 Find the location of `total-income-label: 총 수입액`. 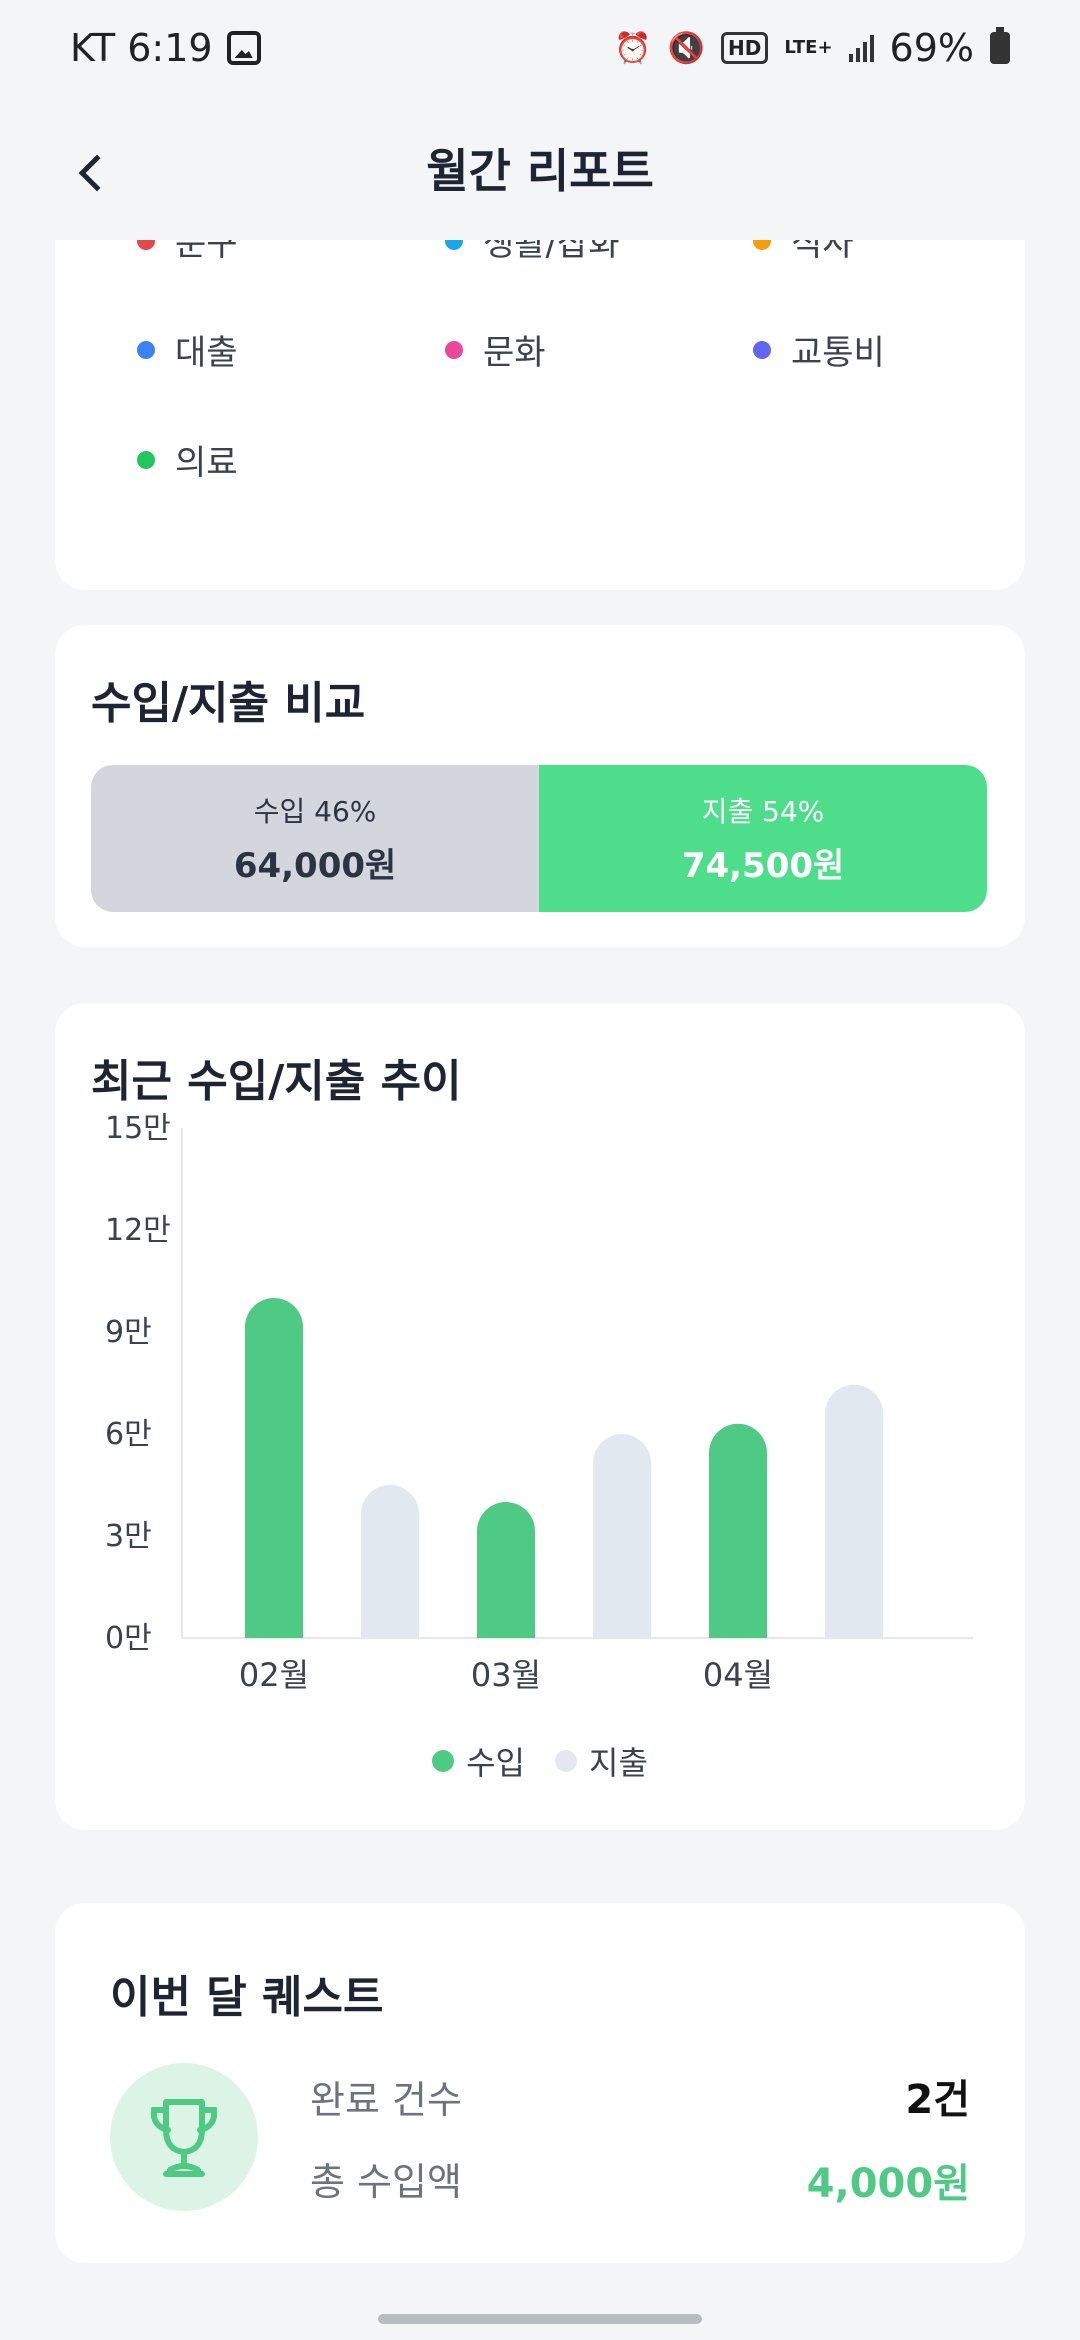

total-income-label: 총 수입액 is located at coordinates (386, 2182).